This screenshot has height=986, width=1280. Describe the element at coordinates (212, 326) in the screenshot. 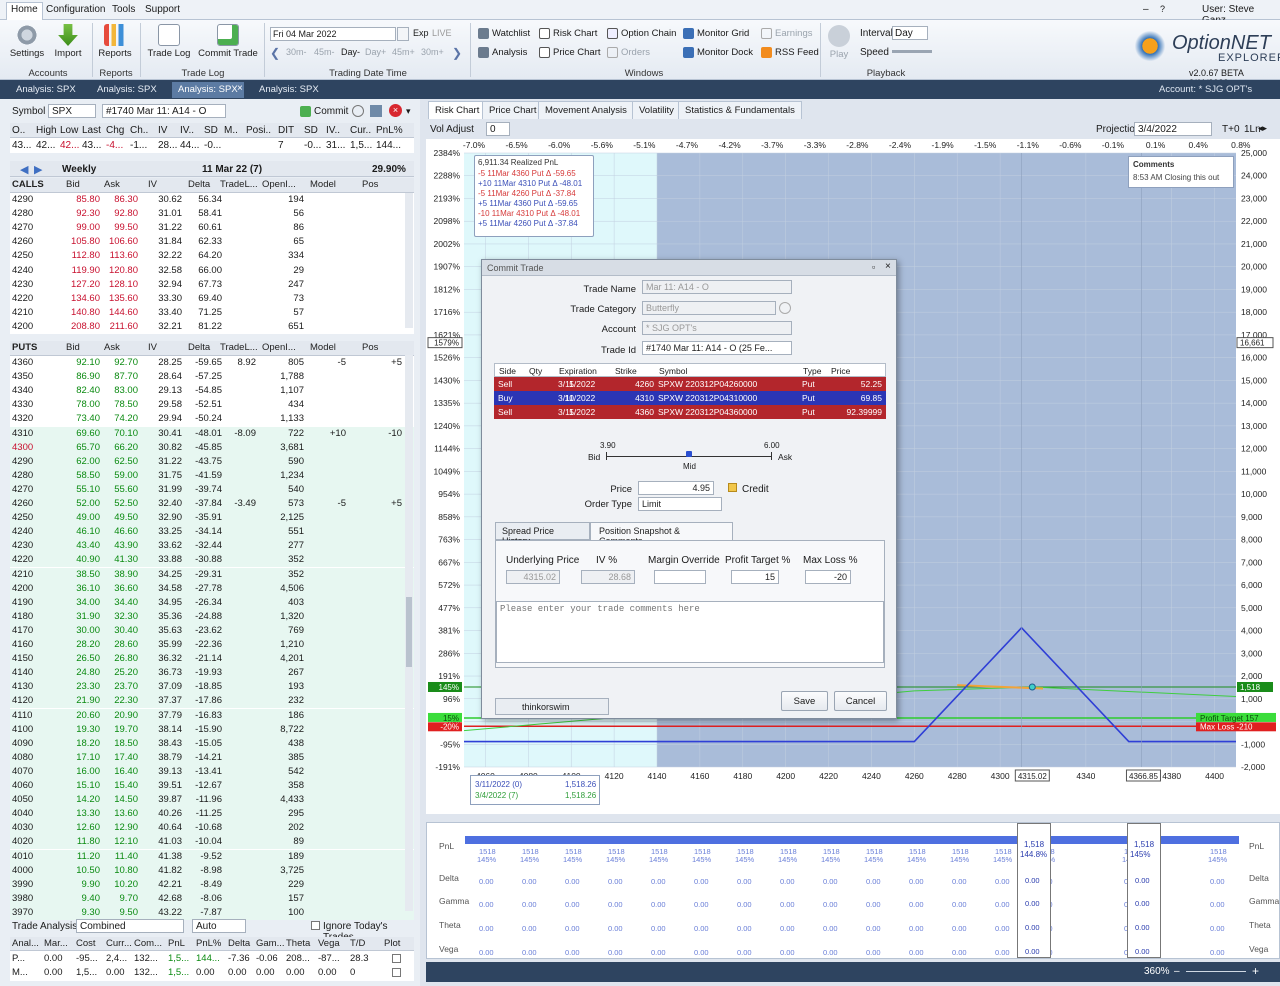

I see `table-row: 4200 208.80 211.60 32.21 81.22 651` at that location.